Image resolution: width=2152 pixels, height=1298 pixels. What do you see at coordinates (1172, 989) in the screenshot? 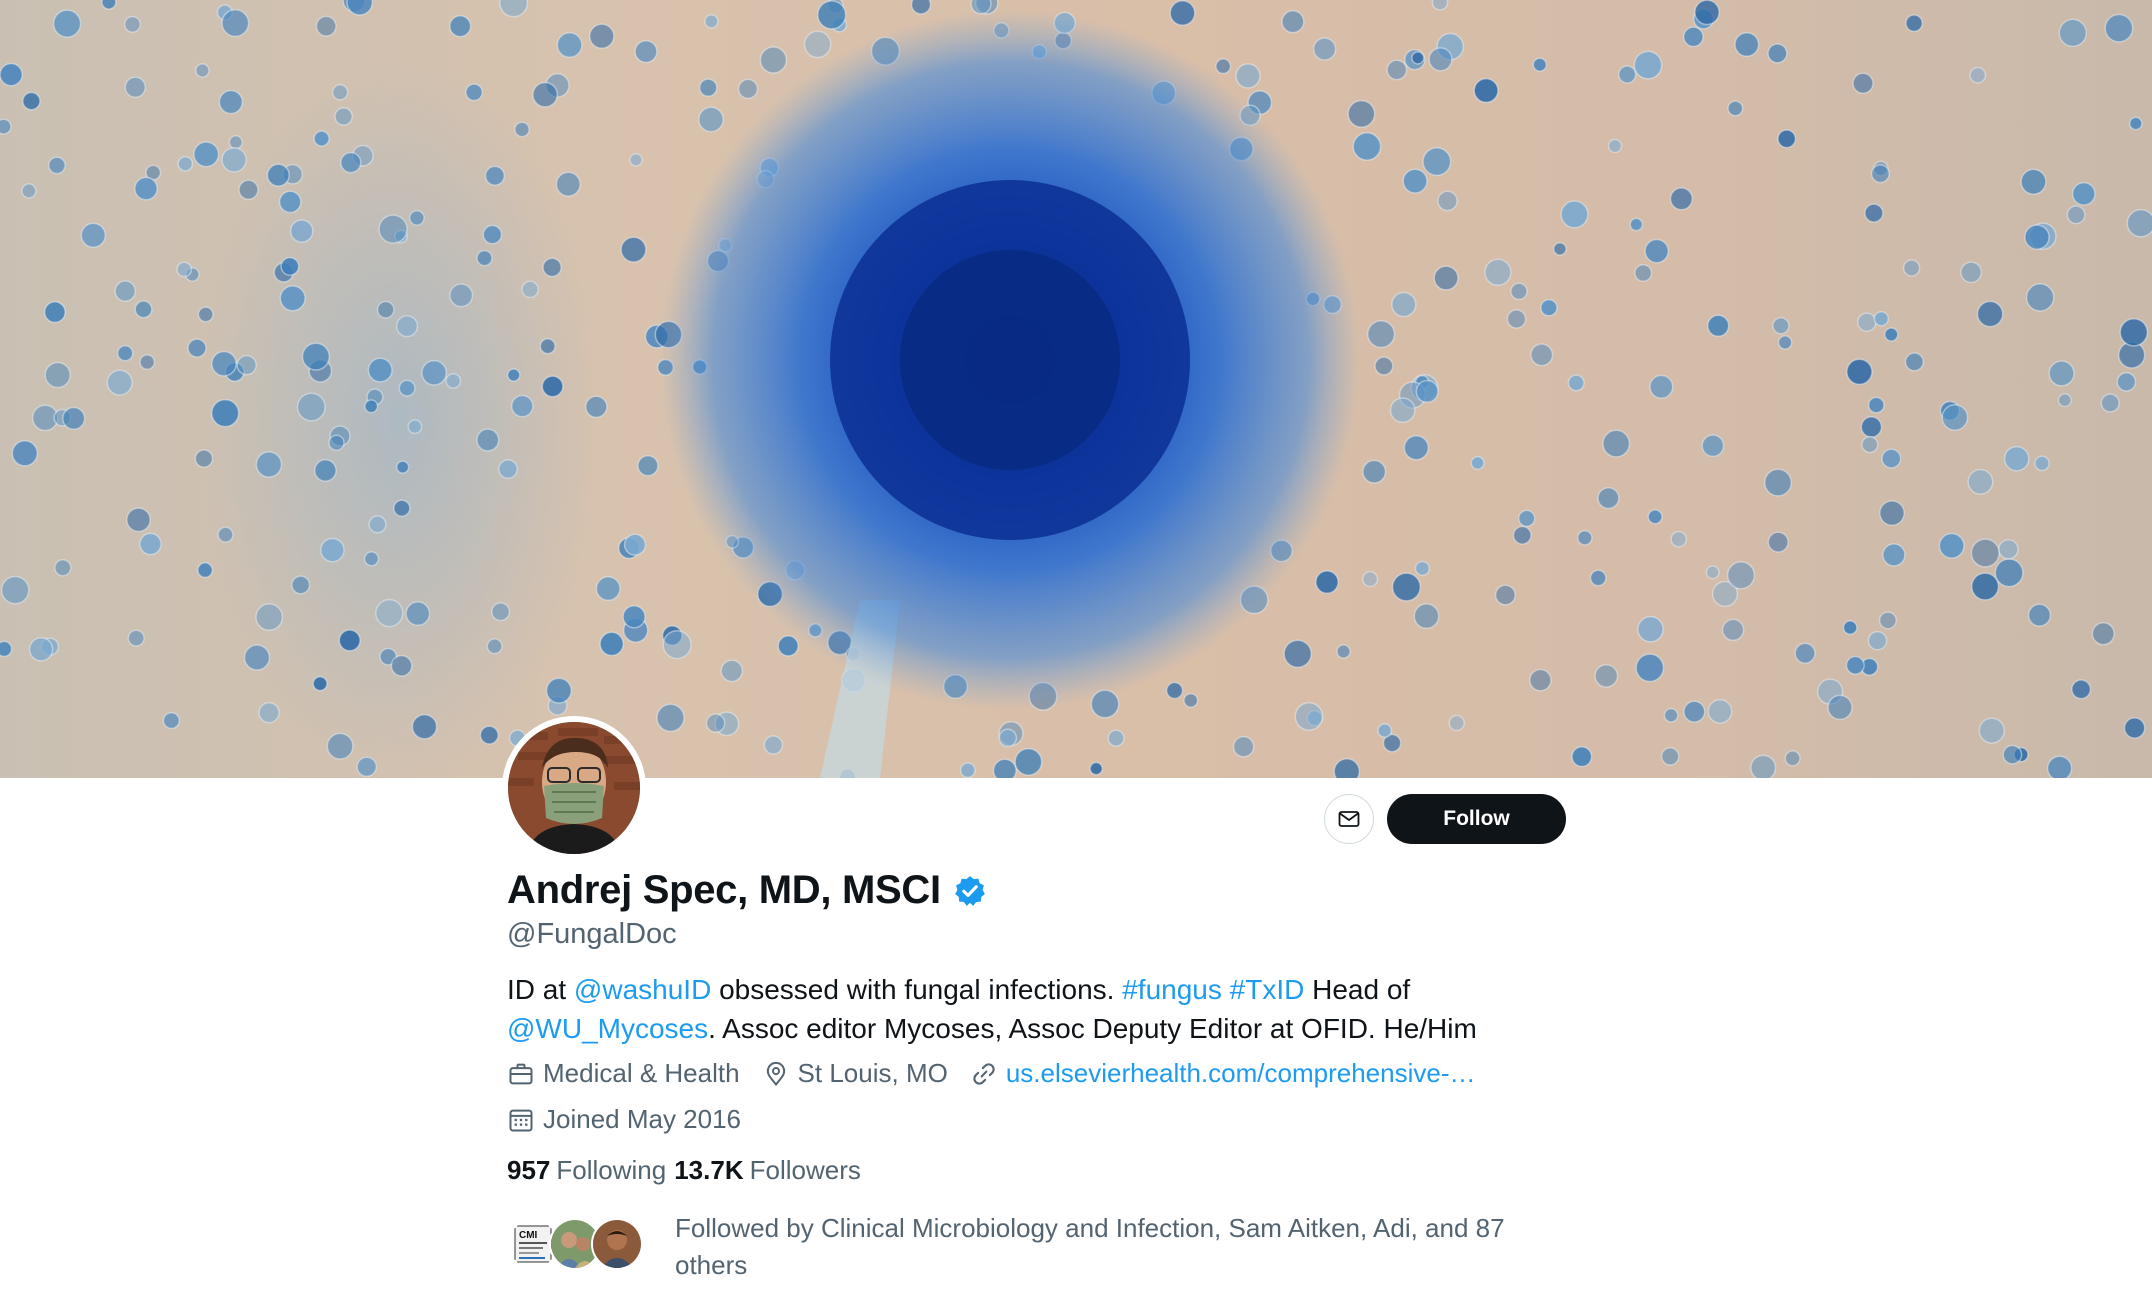
I see `bio-hashtag-fungus: #fungus` at bounding box center [1172, 989].